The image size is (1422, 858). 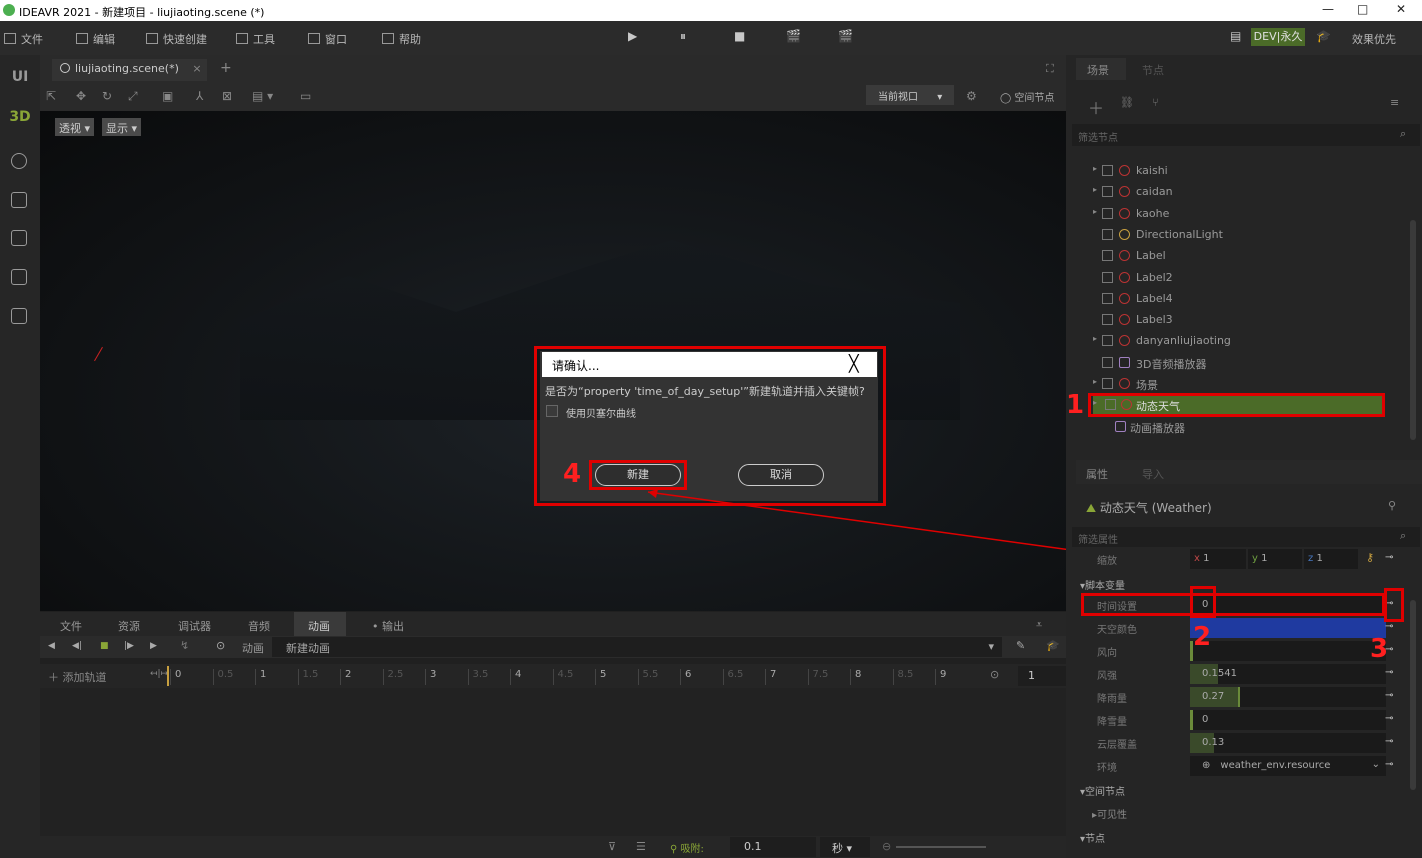 What do you see at coordinates (1109, 813) in the screenshot?
I see `visibility-section: ▸可见性` at bounding box center [1109, 813].